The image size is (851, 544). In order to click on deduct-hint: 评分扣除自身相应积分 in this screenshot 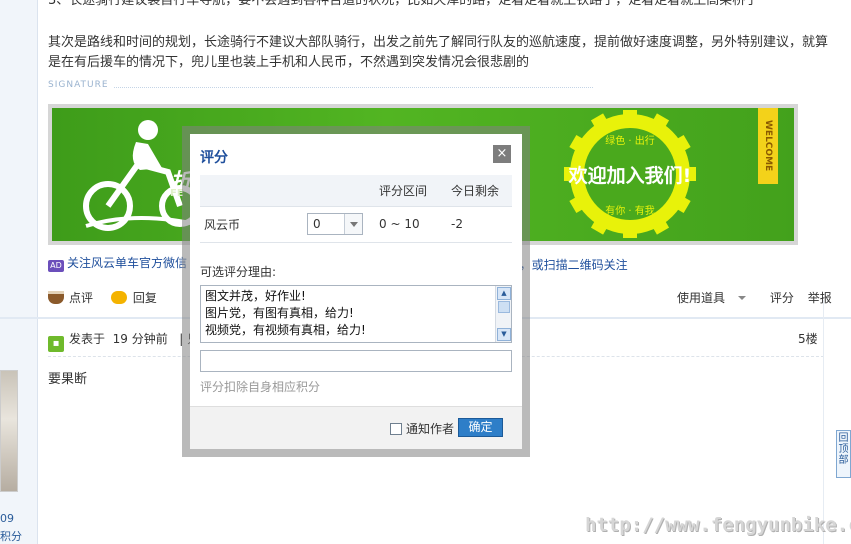, I will do `click(260, 387)`.